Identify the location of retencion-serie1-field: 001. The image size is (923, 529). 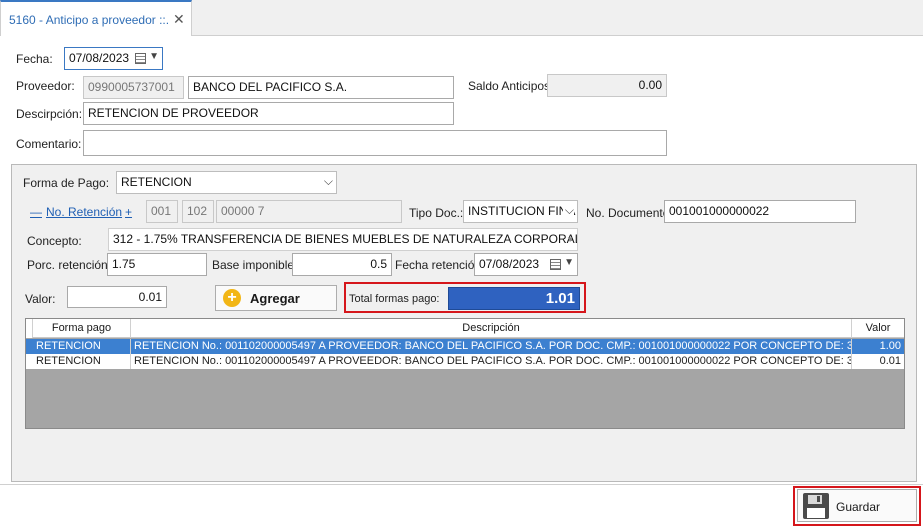
(162, 211).